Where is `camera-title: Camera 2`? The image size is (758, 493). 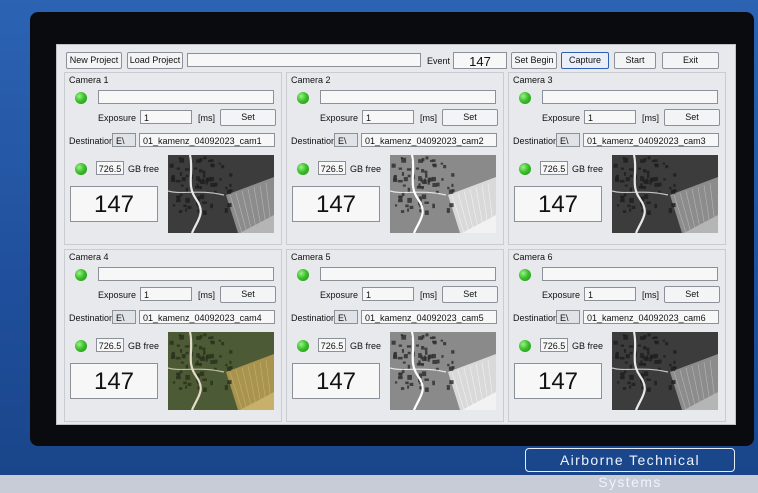
camera-title: Camera 2 is located at coordinates (311, 80).